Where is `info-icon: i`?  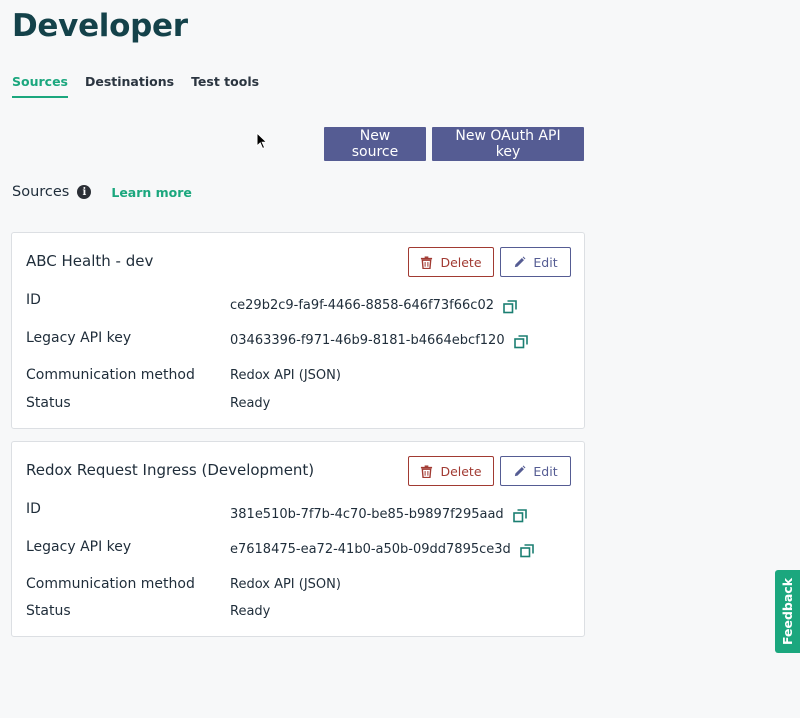 info-icon: i is located at coordinates (84, 192).